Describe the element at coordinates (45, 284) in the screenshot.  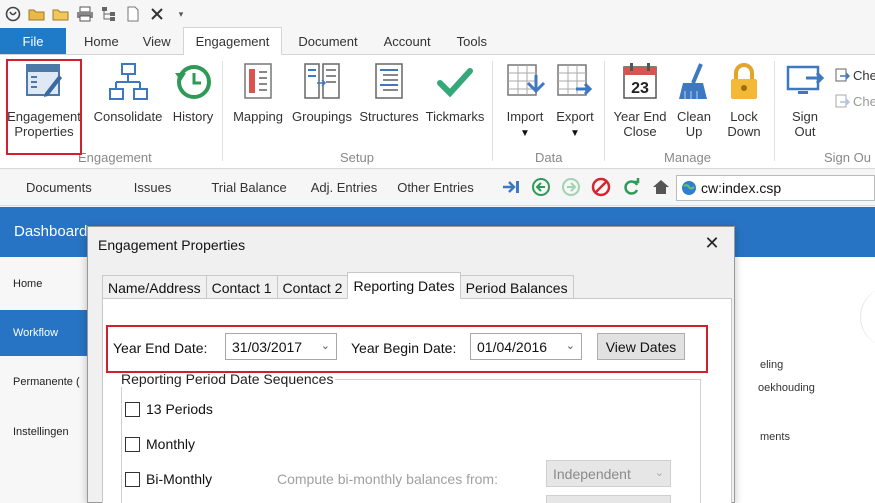
I see `sidebar-item-home: Home` at that location.